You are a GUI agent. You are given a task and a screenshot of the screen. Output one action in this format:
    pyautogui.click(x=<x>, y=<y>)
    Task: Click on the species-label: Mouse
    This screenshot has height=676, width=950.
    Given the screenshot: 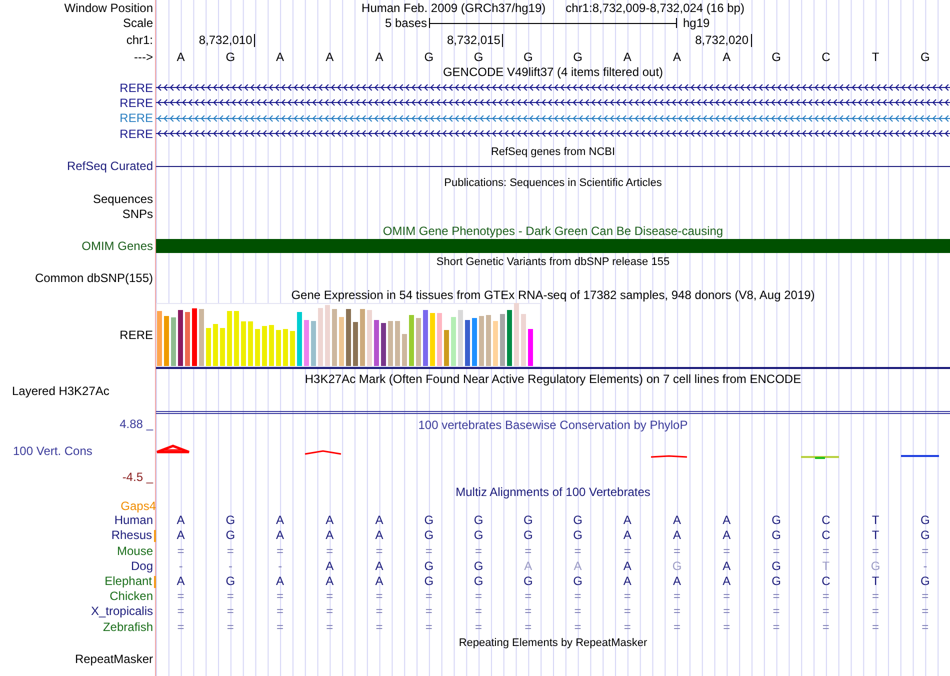 What is the action you would take?
    pyautogui.click(x=134, y=551)
    